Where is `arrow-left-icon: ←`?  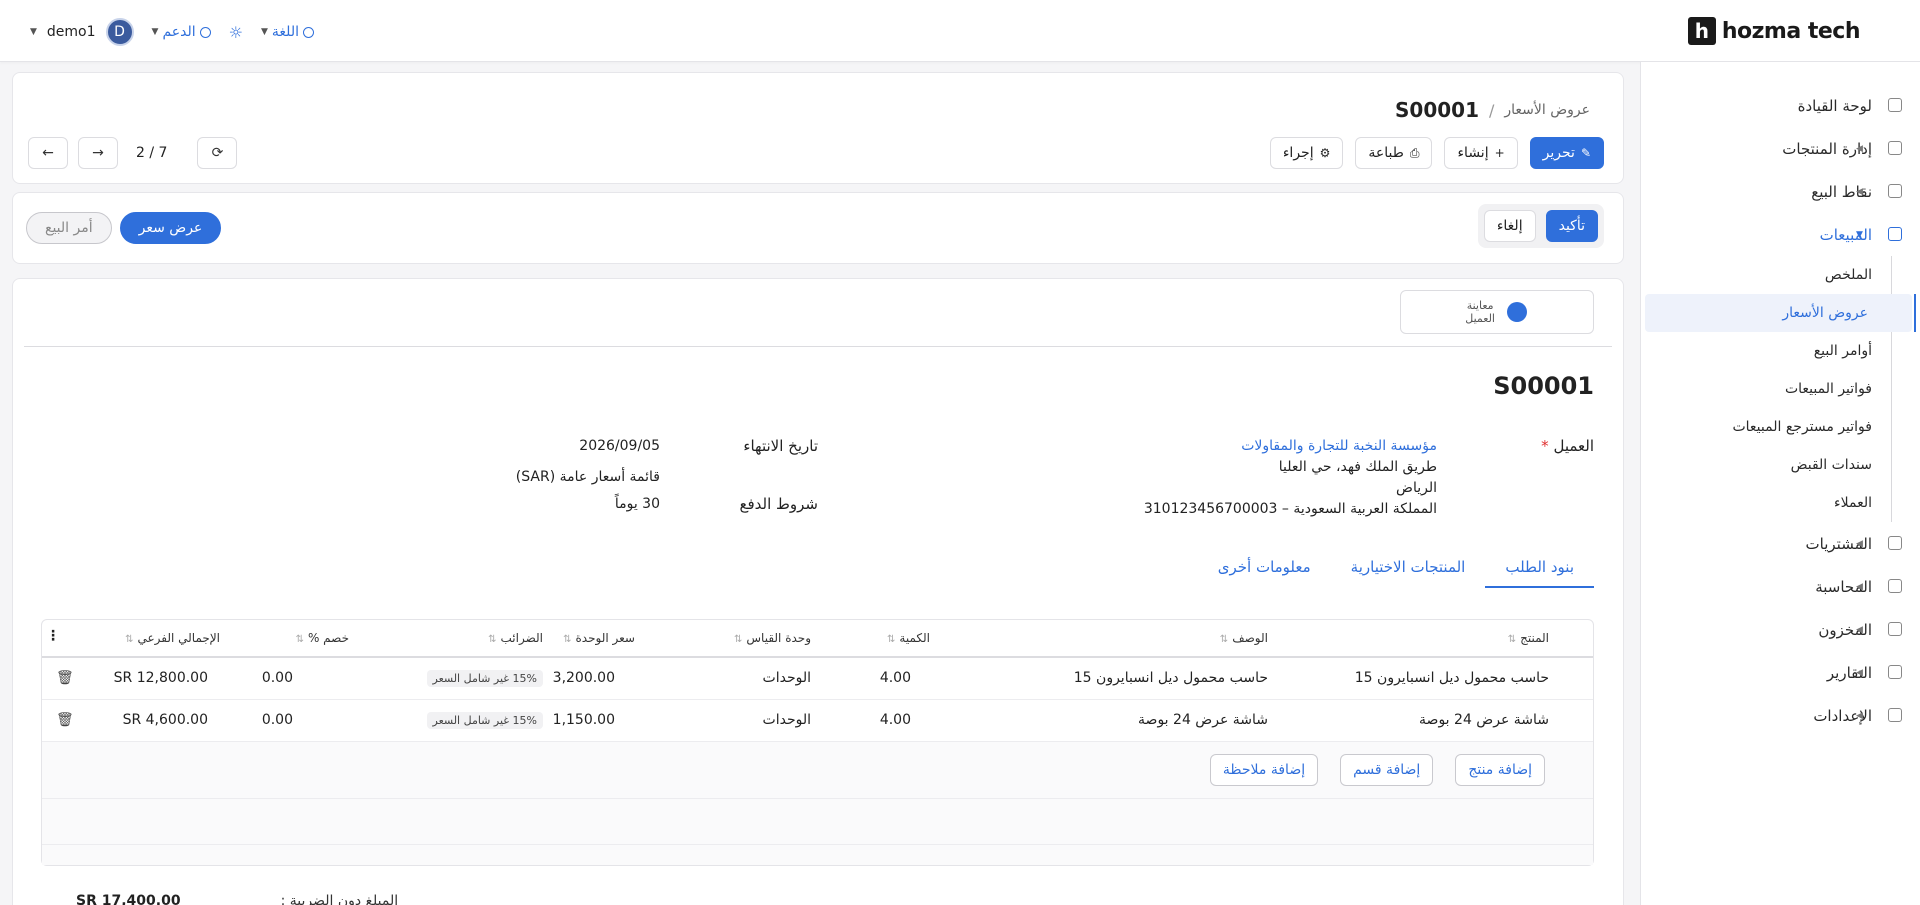 arrow-left-icon: ← is located at coordinates (48, 153).